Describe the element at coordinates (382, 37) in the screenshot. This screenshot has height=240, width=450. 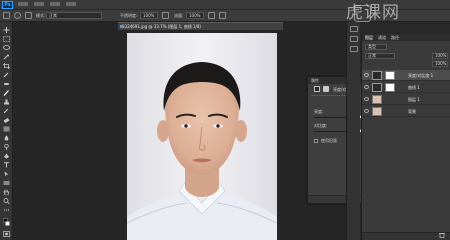
I see `tab-channels: 通道` at that location.